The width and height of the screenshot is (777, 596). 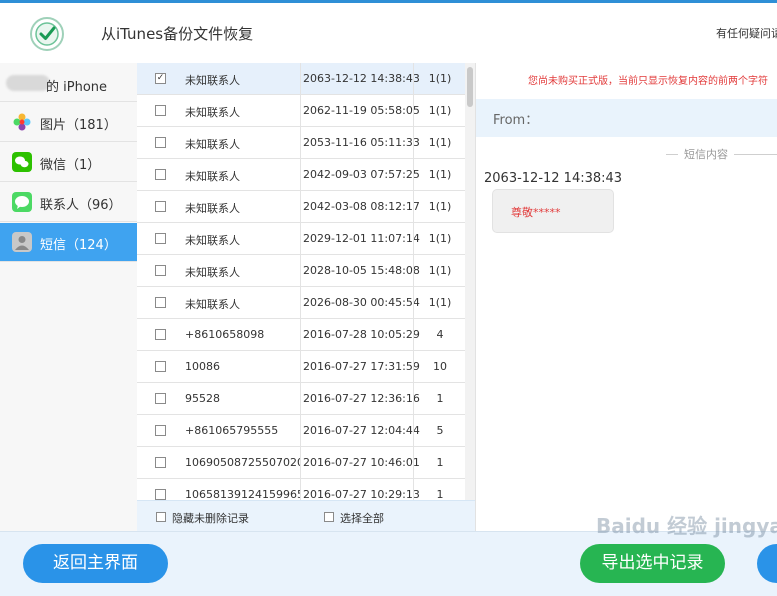 What do you see at coordinates (361, 142) in the screenshot?
I see `message-time: 2053-11-16 05:11:33` at bounding box center [361, 142].